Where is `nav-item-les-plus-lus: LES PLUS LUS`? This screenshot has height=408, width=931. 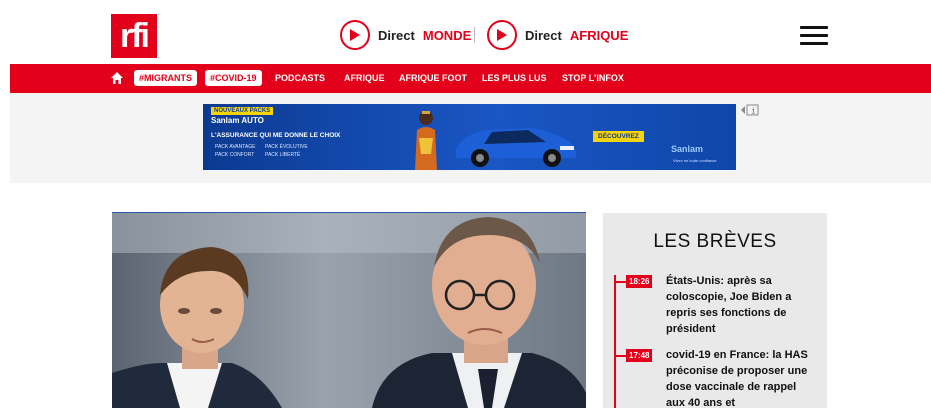
nav-item-les-plus-lus: LES PLUS LUS is located at coordinates (514, 78).